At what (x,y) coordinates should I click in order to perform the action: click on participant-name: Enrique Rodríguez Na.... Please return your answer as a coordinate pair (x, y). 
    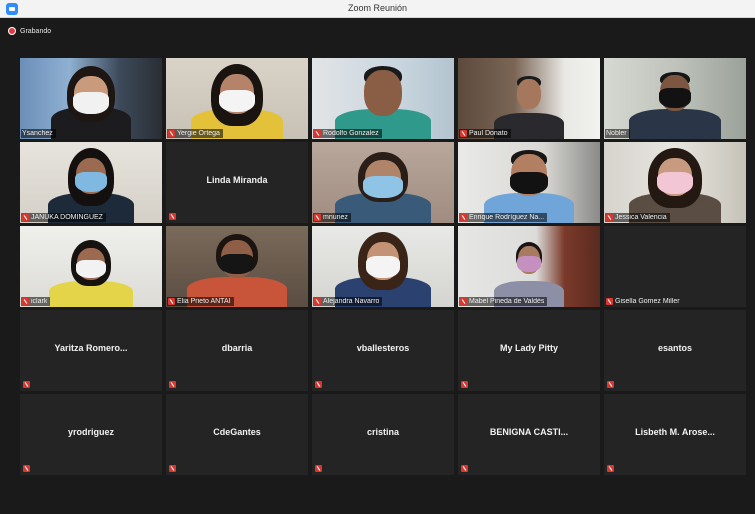
    Looking at the image, I should click on (507, 217).